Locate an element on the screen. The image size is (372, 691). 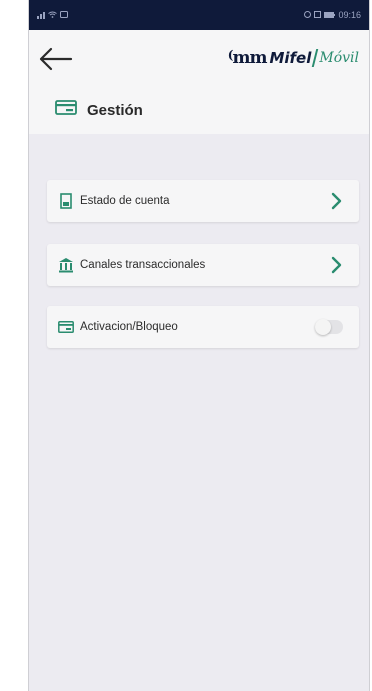
arrow-left-icon is located at coordinates (56, 59).